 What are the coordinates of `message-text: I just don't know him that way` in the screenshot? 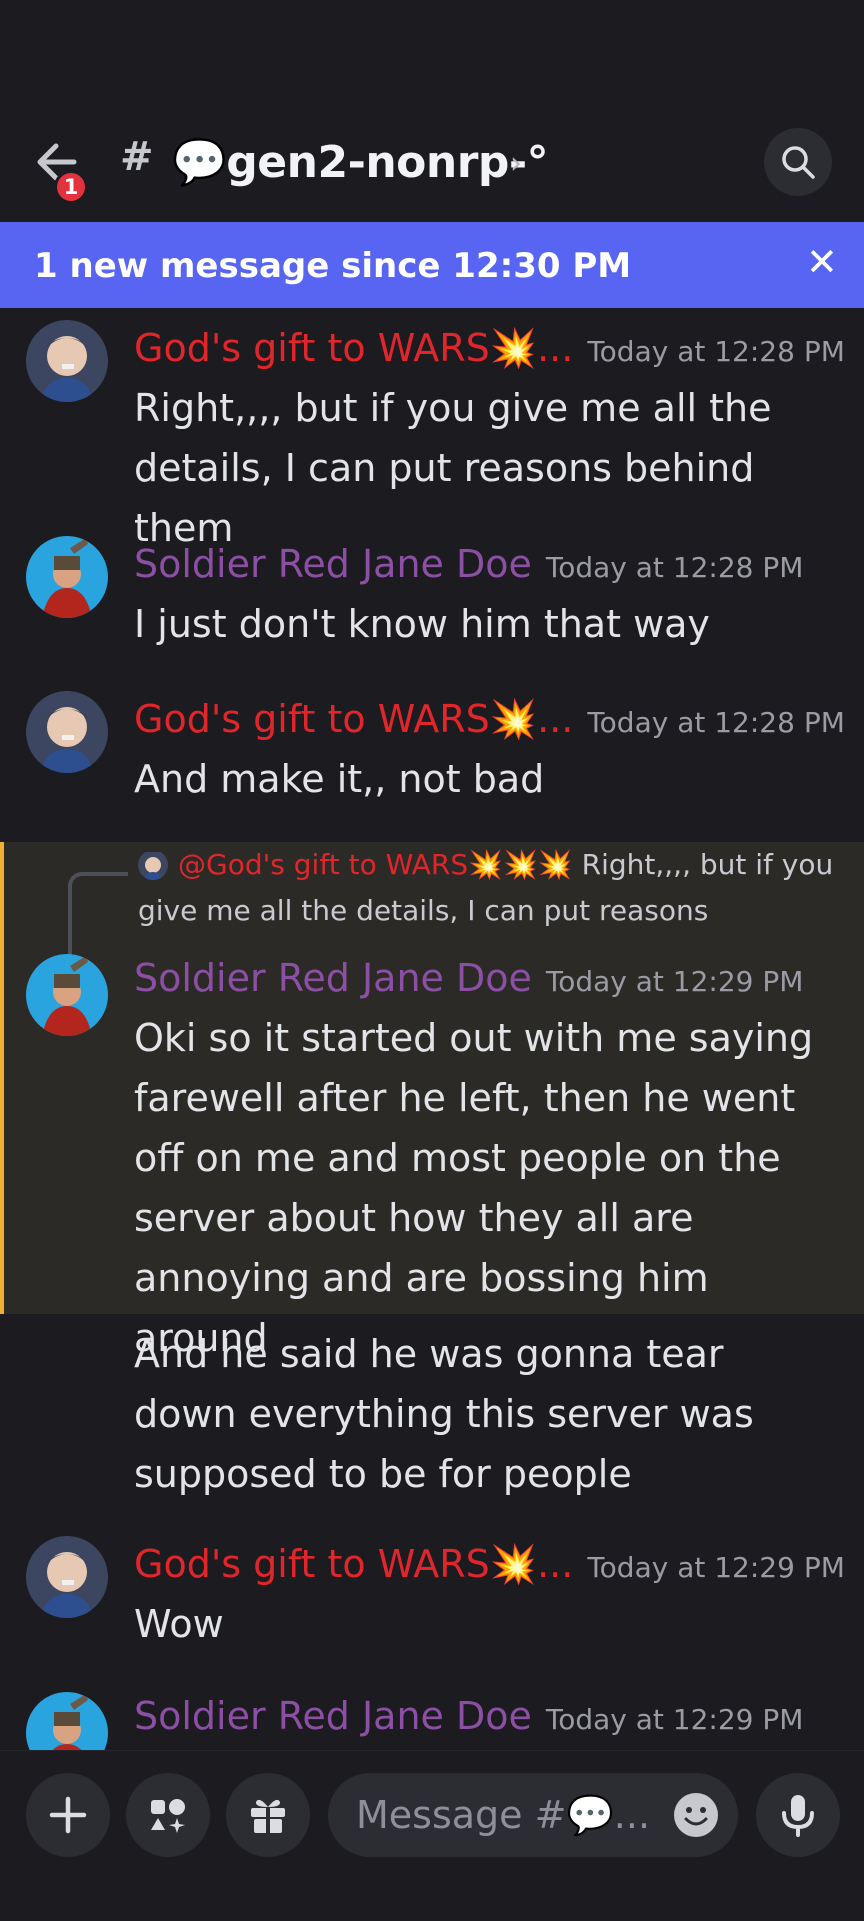 It's located at (422, 624).